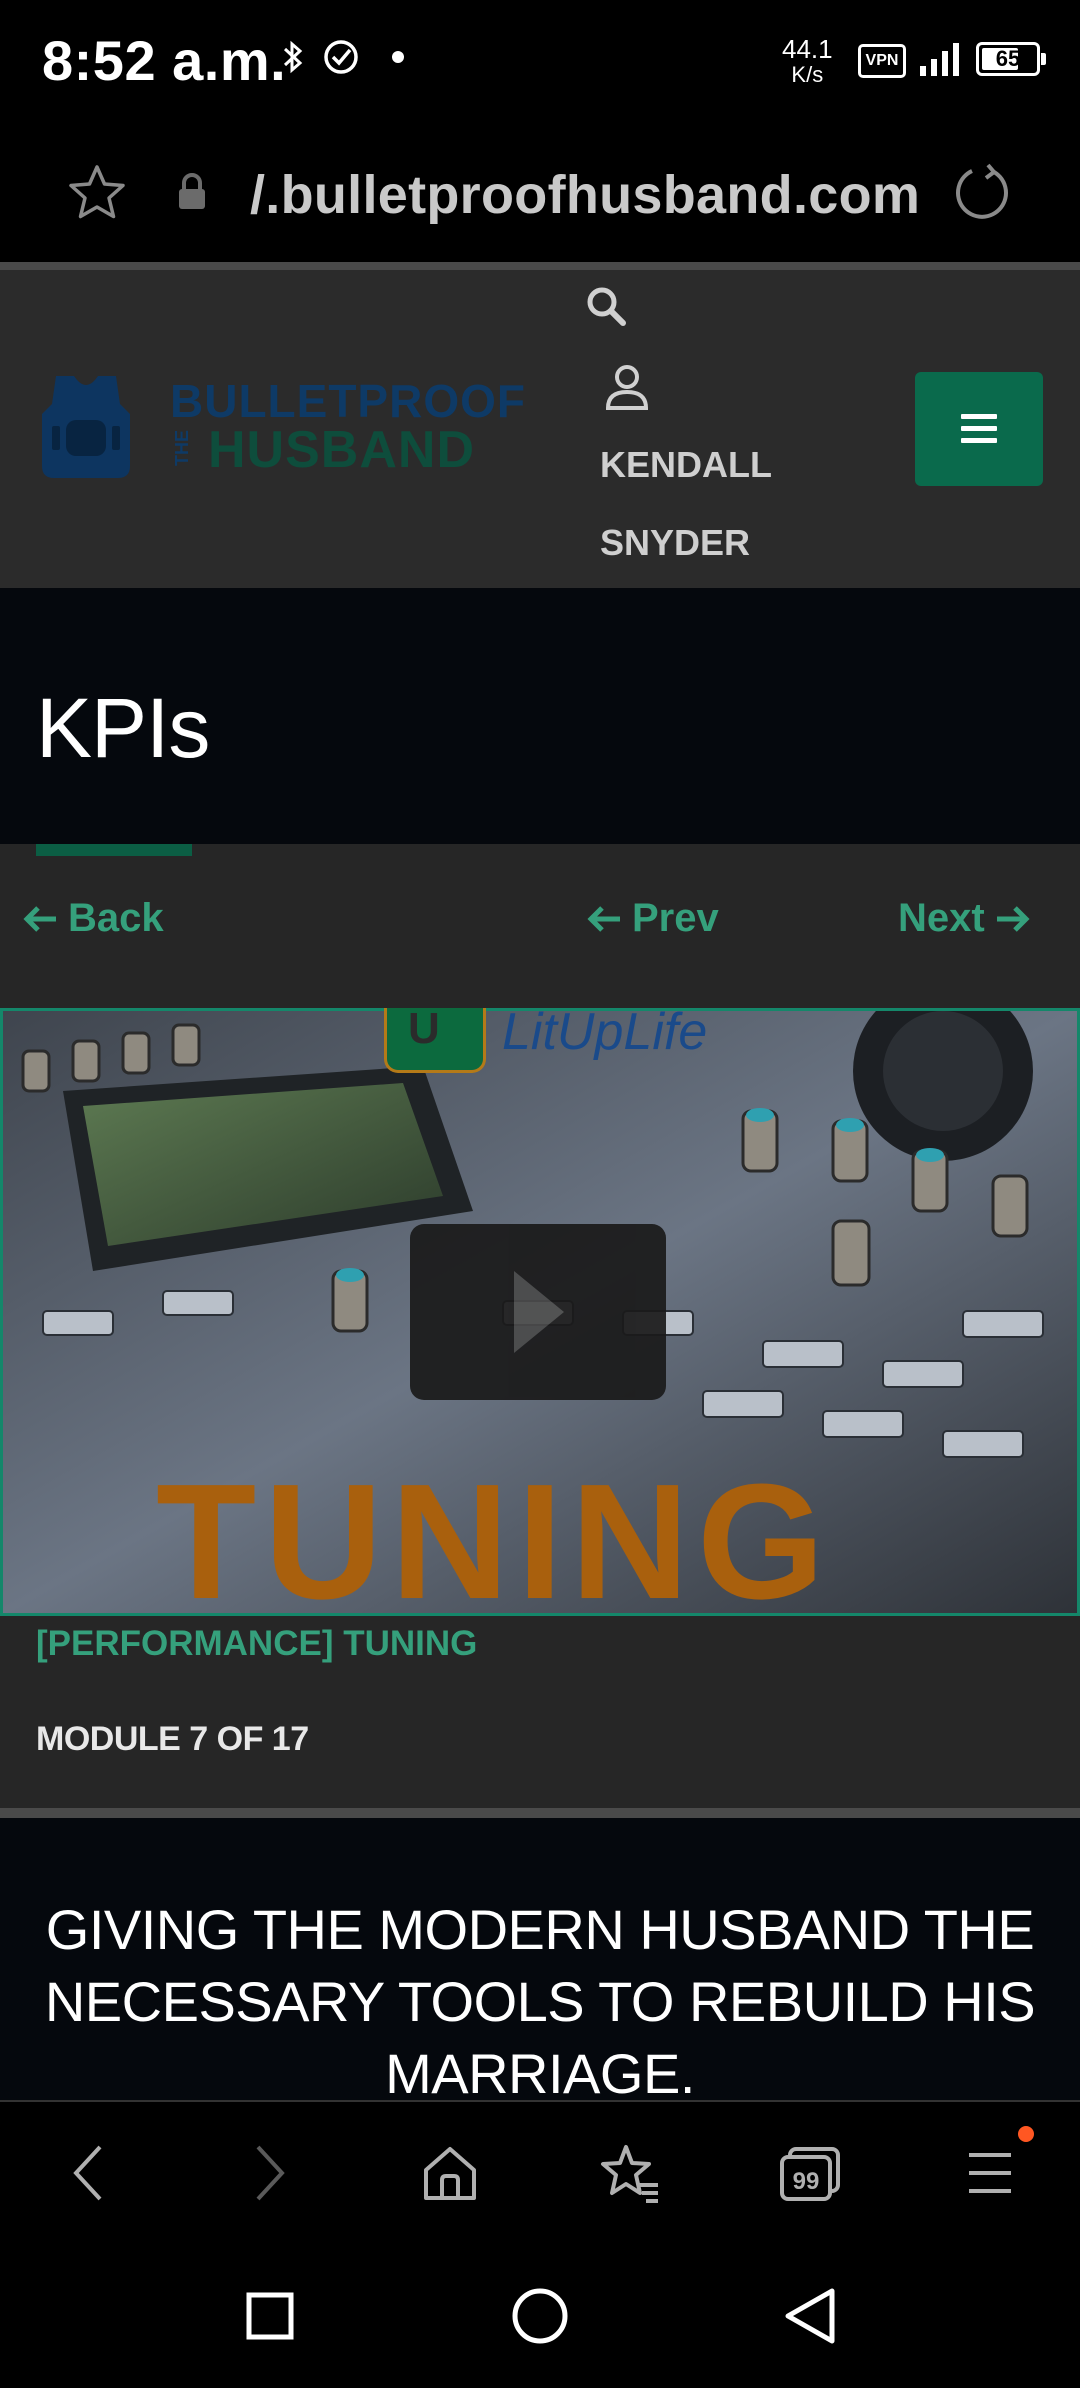 This screenshot has height=2388, width=1080. I want to click on recents-button, so click(270, 2316).